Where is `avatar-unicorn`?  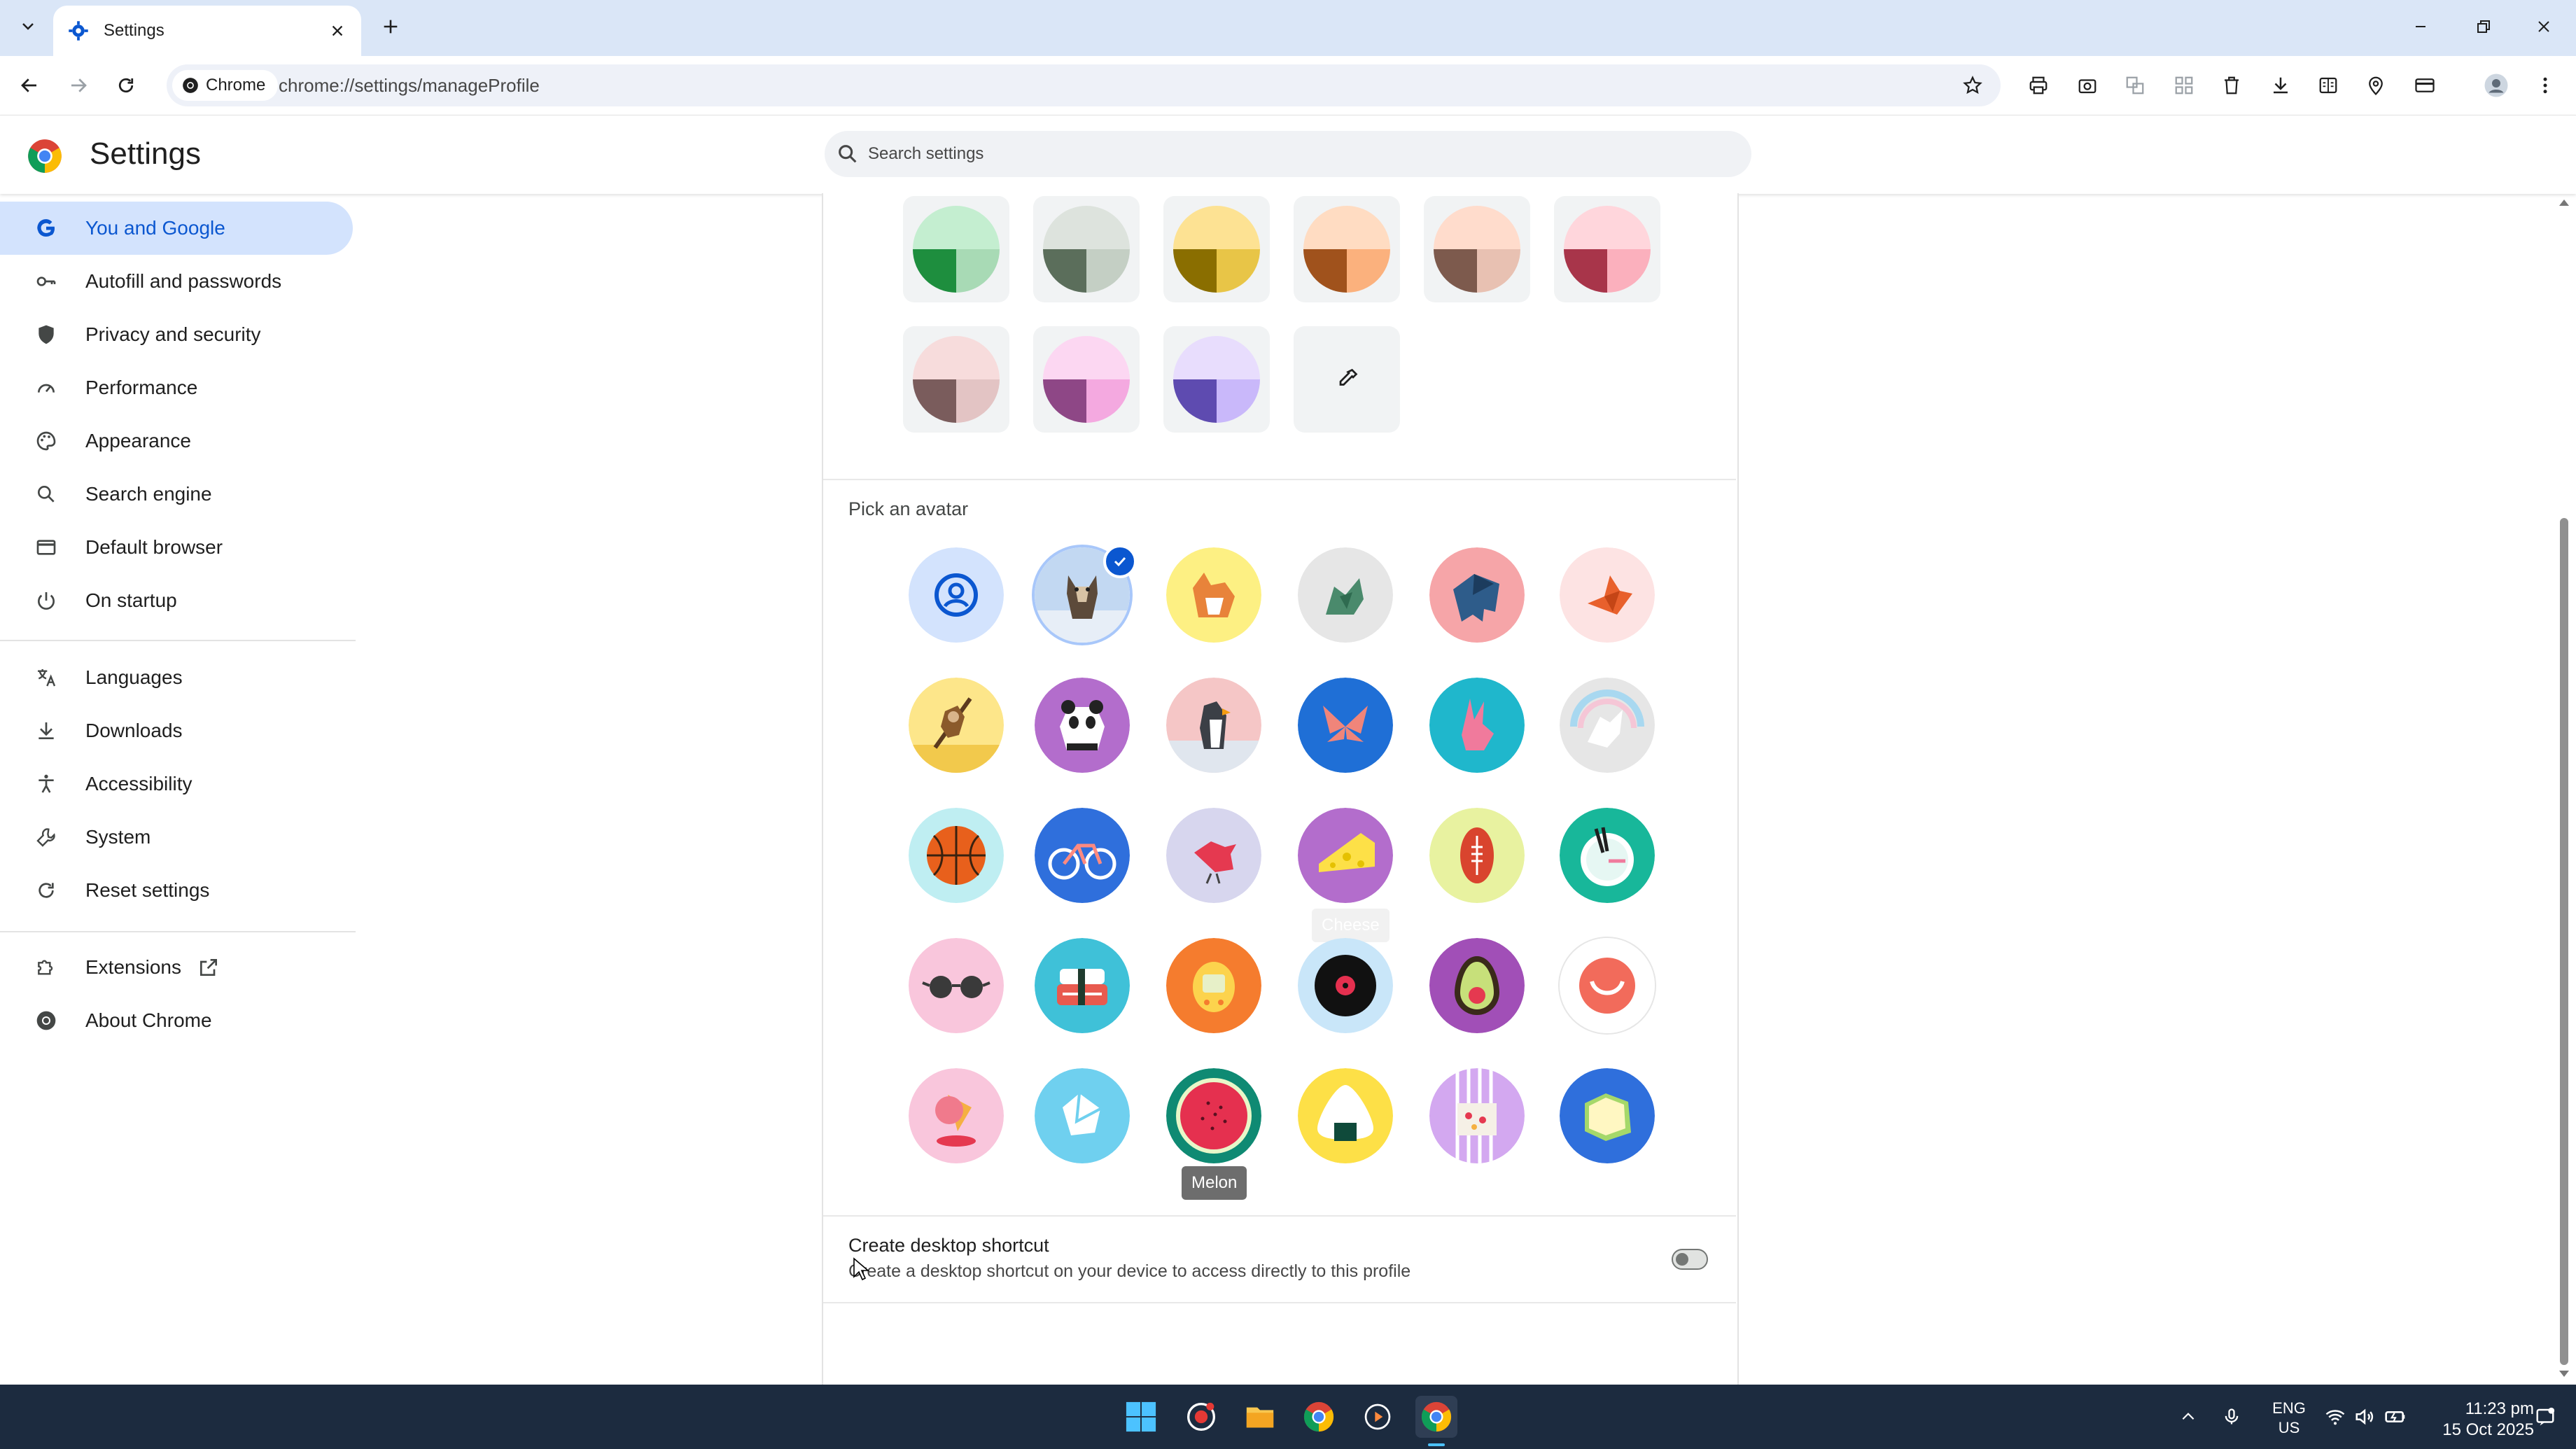 avatar-unicorn is located at coordinates (1607, 725).